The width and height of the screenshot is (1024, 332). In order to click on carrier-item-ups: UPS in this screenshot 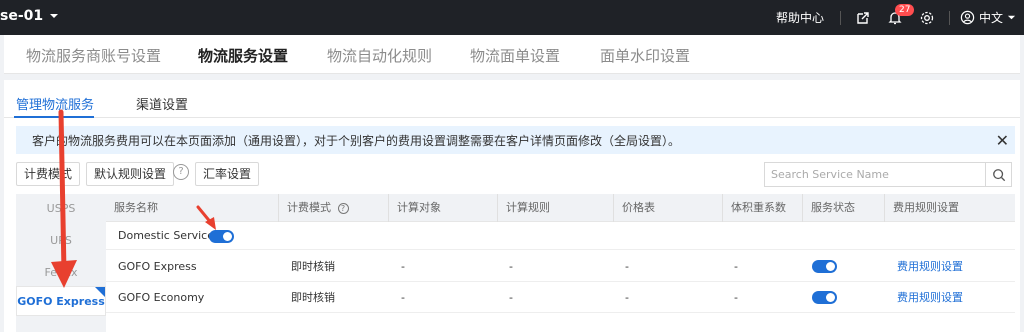, I will do `click(61, 241)`.